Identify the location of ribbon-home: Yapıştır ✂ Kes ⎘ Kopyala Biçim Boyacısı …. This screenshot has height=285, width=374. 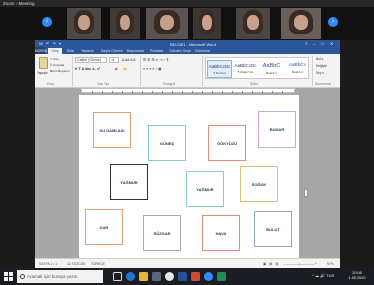
(187, 71).